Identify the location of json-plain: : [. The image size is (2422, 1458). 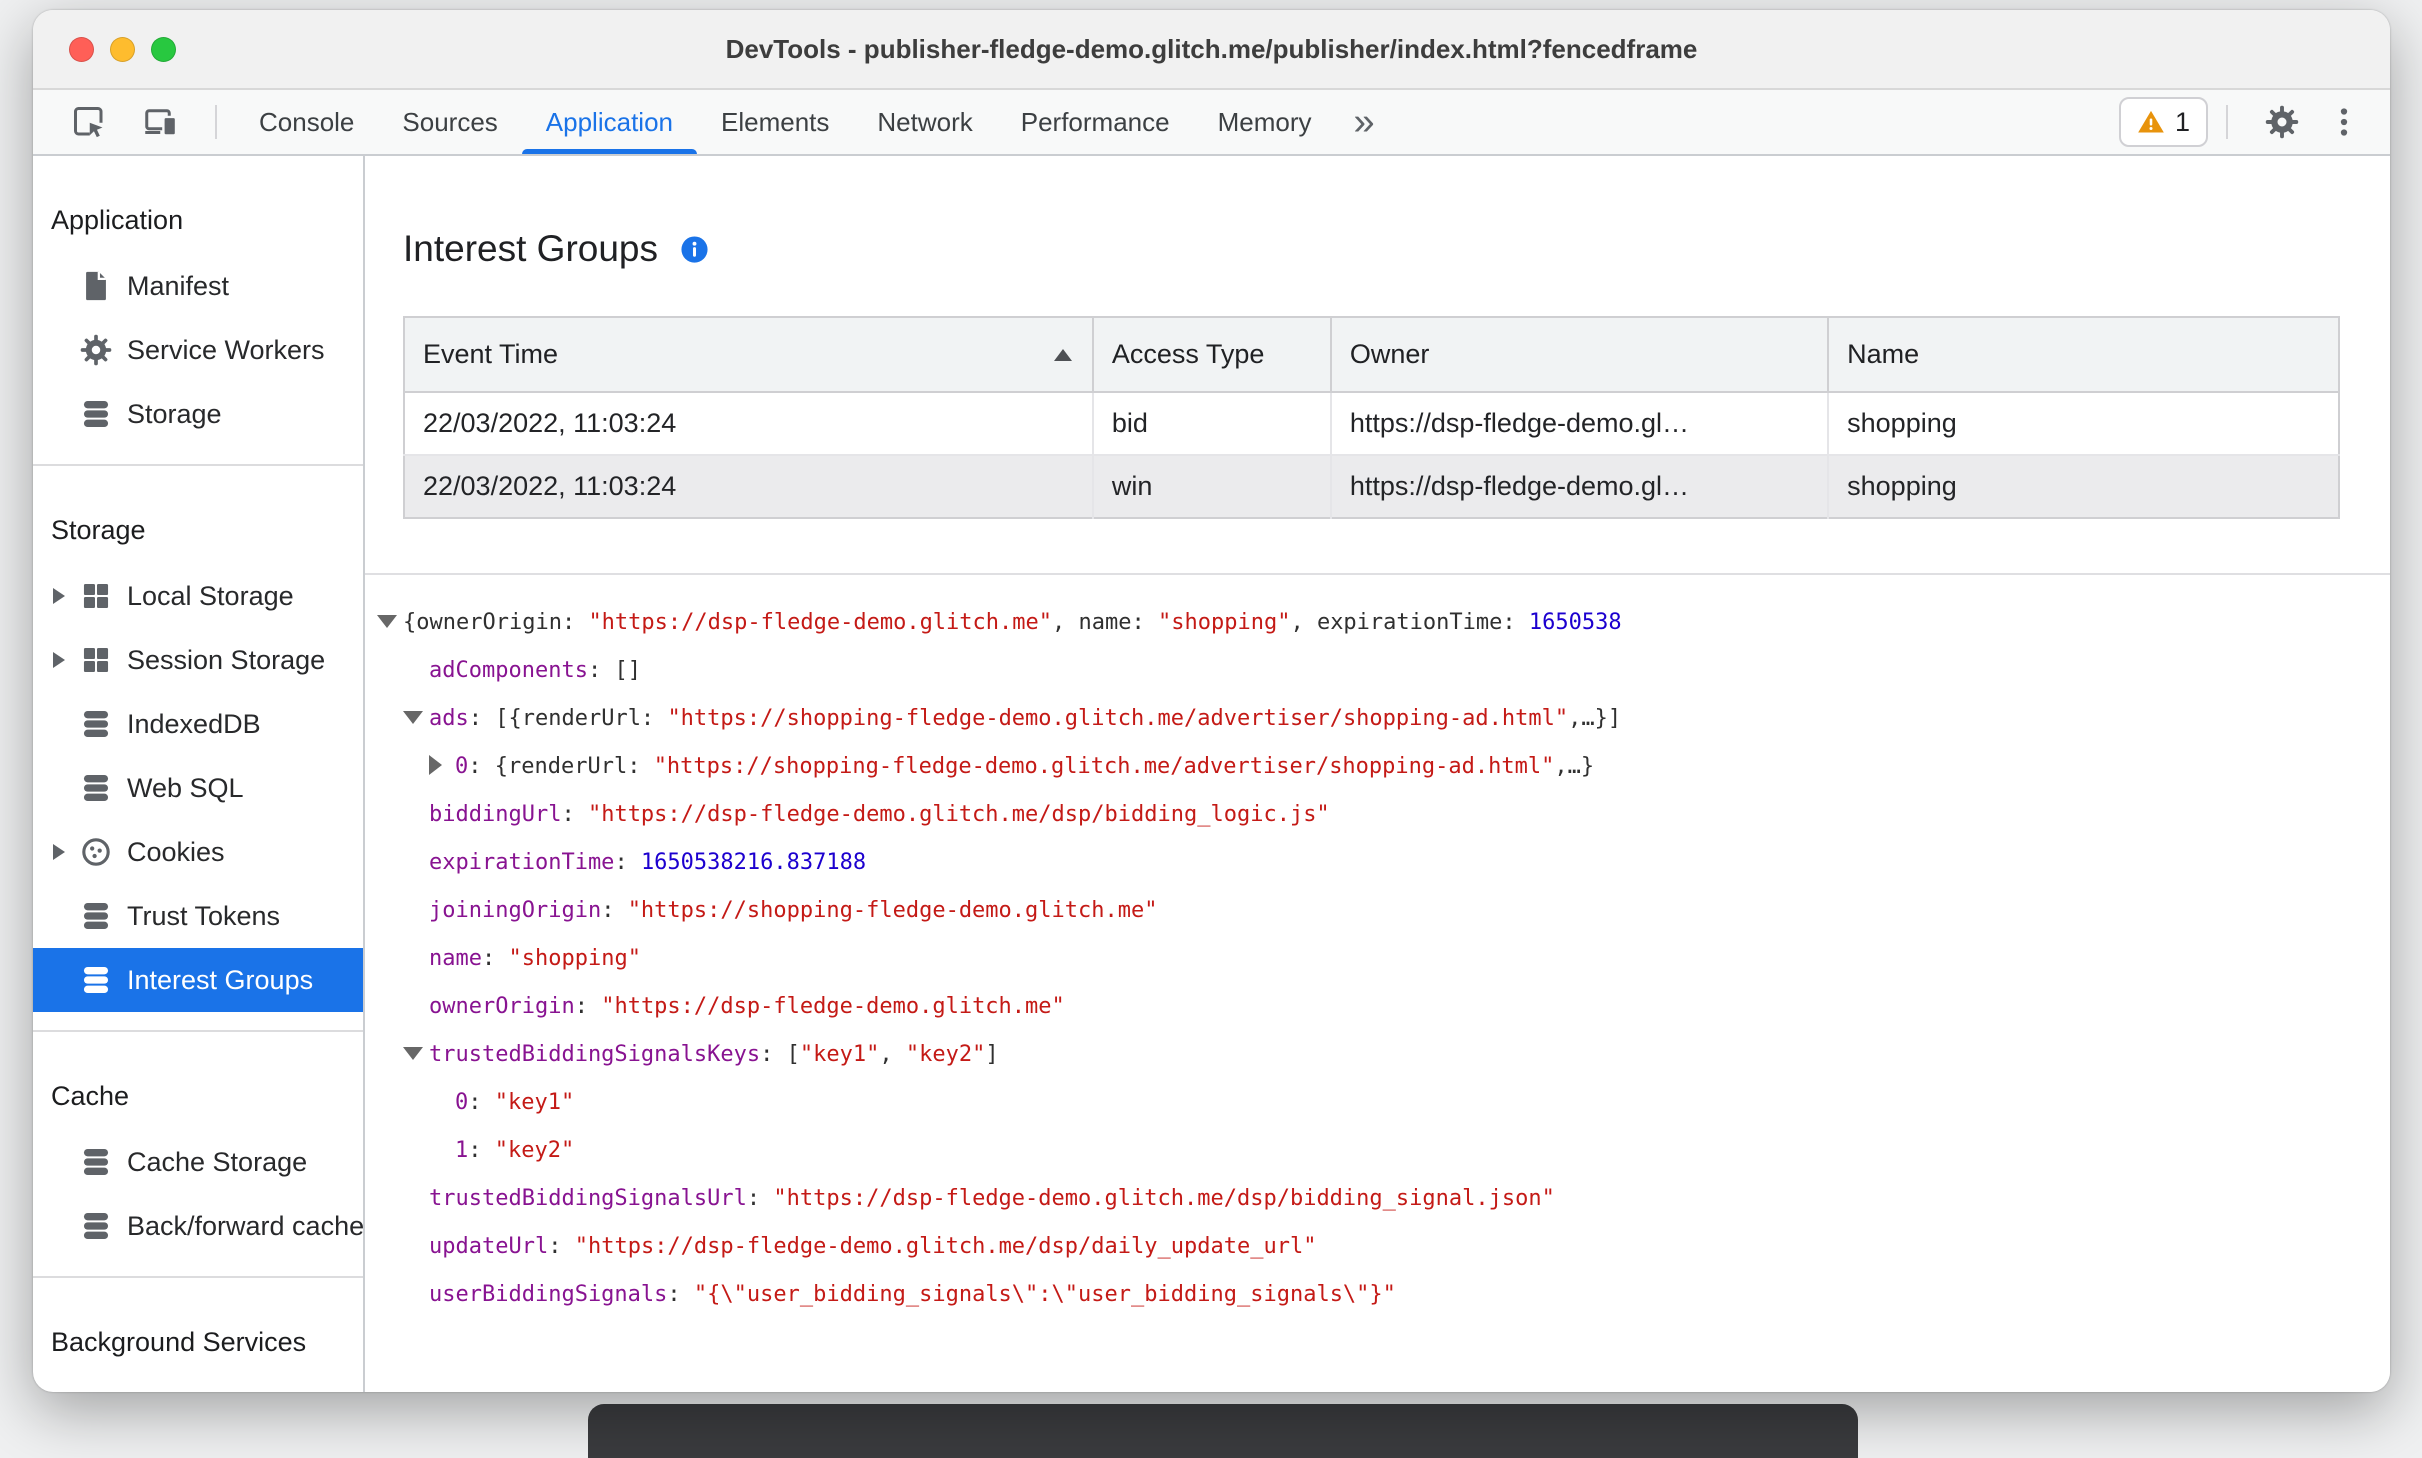
(780, 1054).